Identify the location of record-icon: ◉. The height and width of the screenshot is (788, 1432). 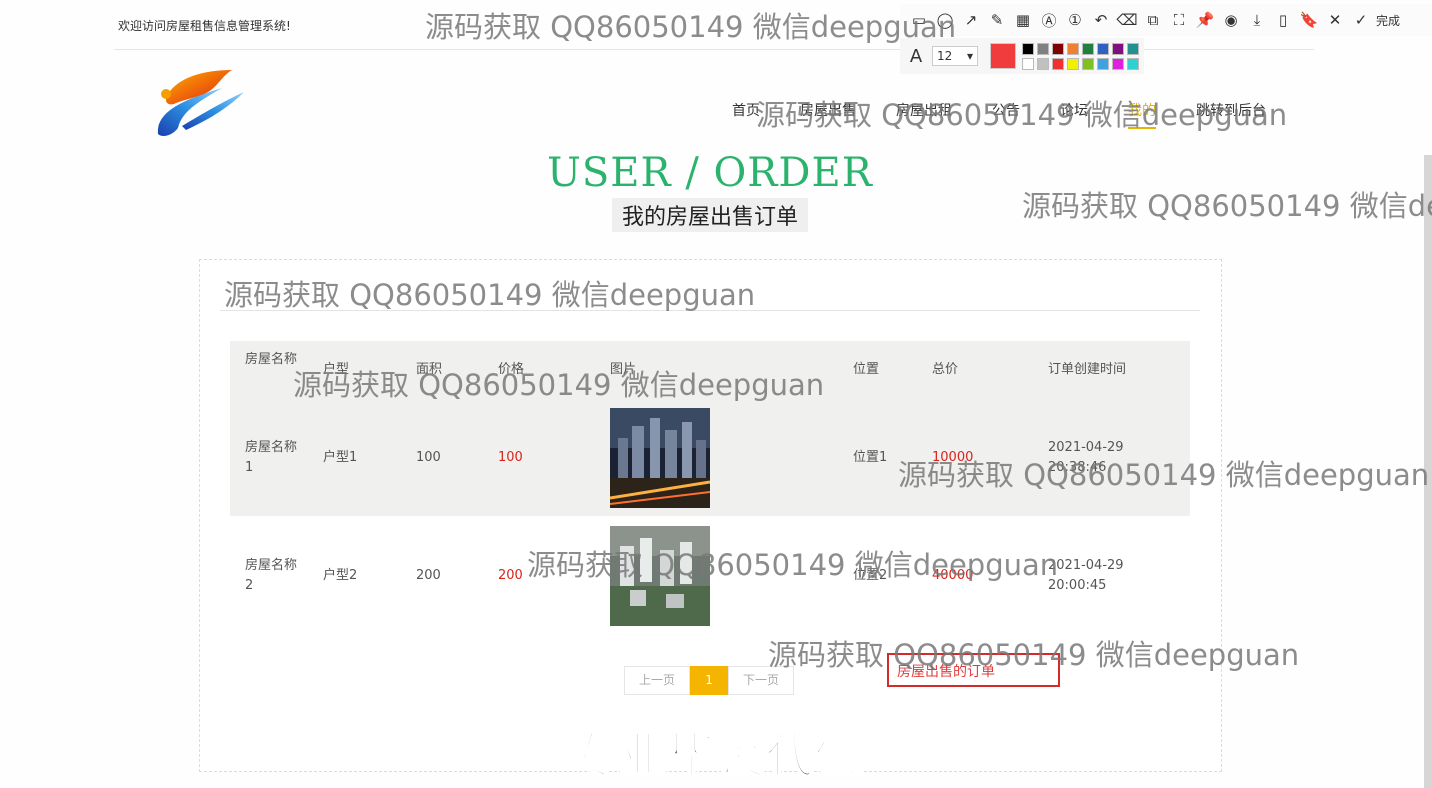
(1231, 20).